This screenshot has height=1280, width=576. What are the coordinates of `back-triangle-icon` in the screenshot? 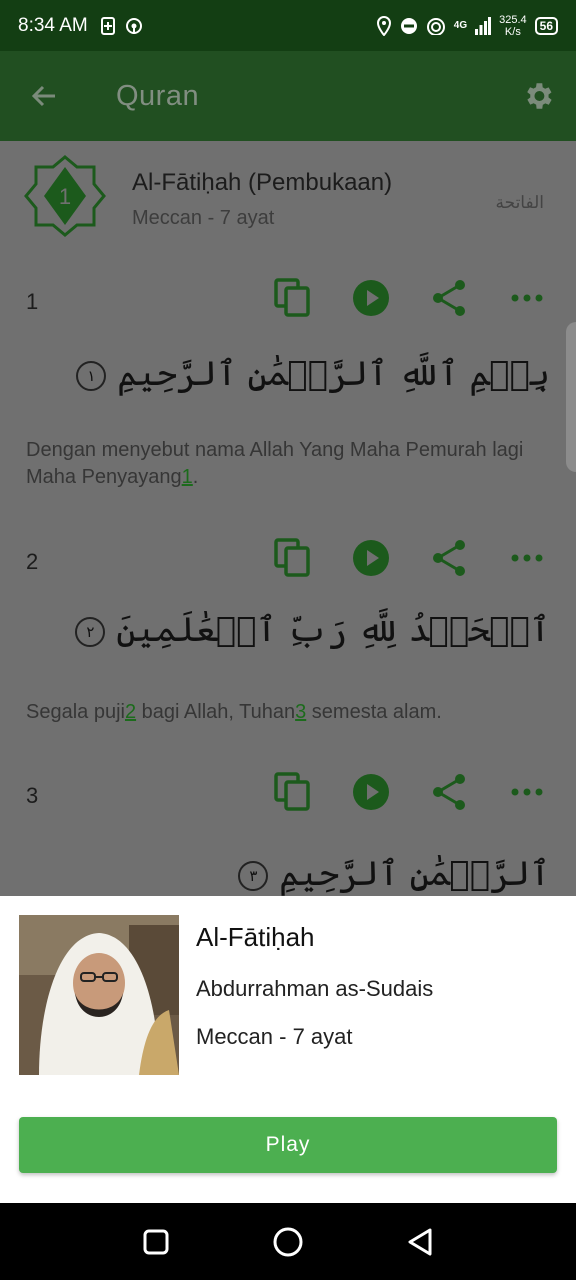 It's located at (420, 1241).